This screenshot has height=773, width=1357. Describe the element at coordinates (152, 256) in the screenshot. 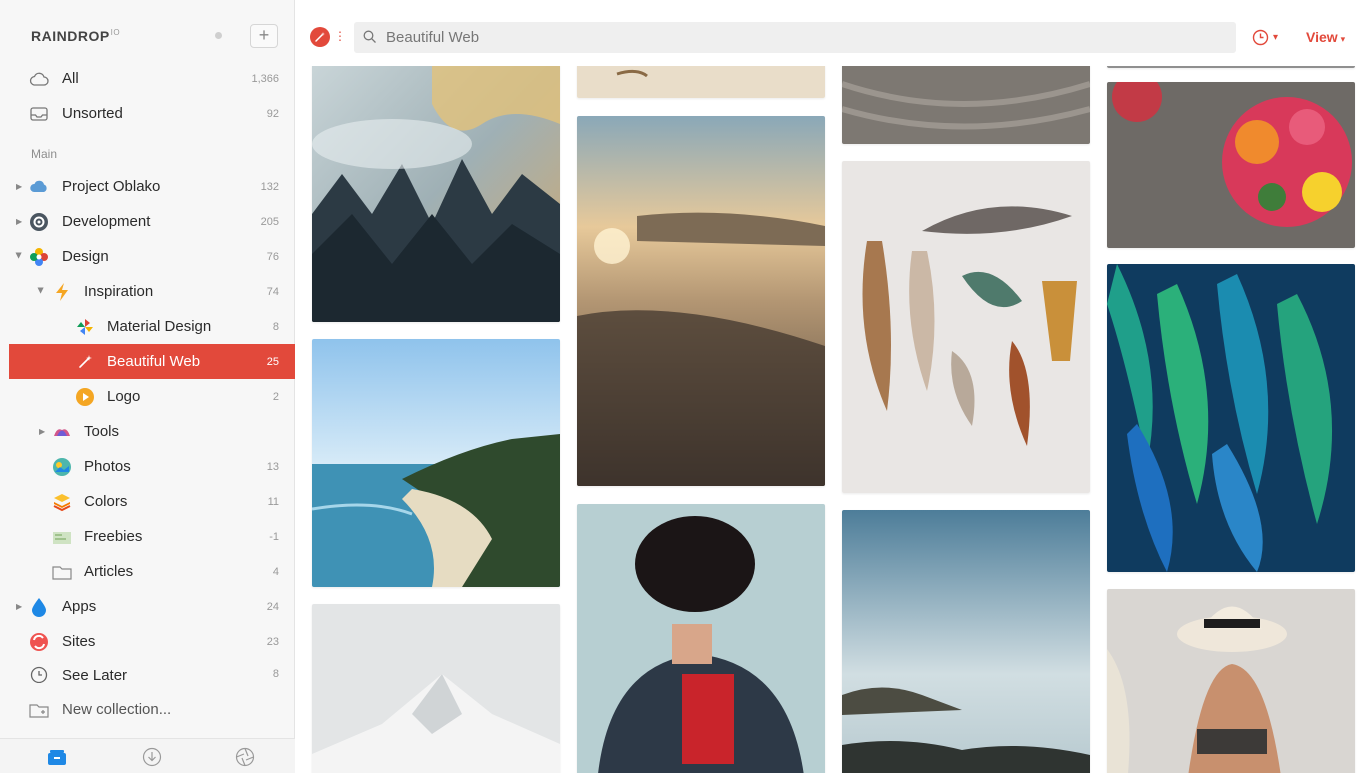

I see `sidebar-item-design: ▶ Design 76` at that location.